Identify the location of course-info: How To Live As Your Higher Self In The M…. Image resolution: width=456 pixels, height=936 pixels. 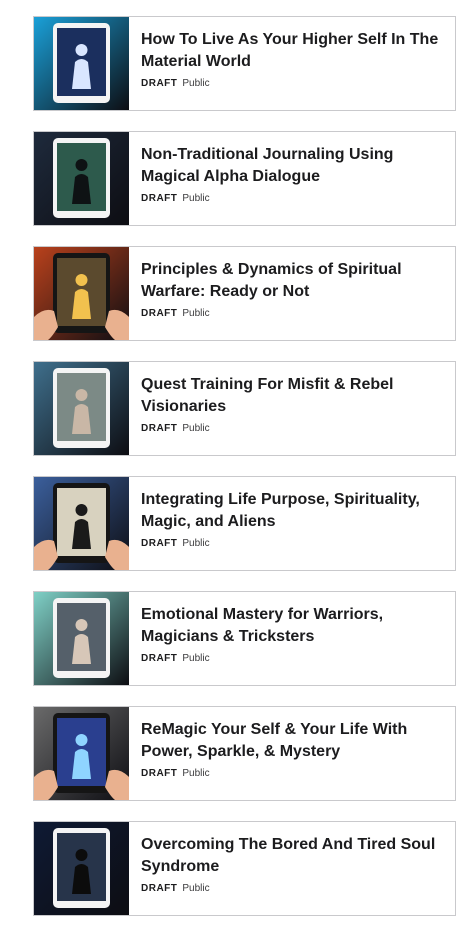
(292, 63).